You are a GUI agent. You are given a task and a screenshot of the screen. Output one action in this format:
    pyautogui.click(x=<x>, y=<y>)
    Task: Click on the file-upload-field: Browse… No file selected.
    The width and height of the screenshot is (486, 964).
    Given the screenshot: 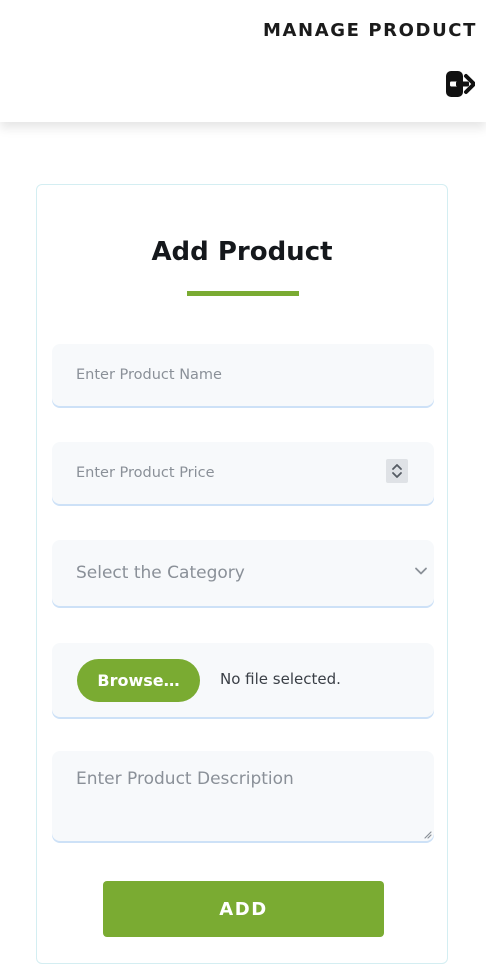 What is the action you would take?
    pyautogui.click(x=243, y=680)
    